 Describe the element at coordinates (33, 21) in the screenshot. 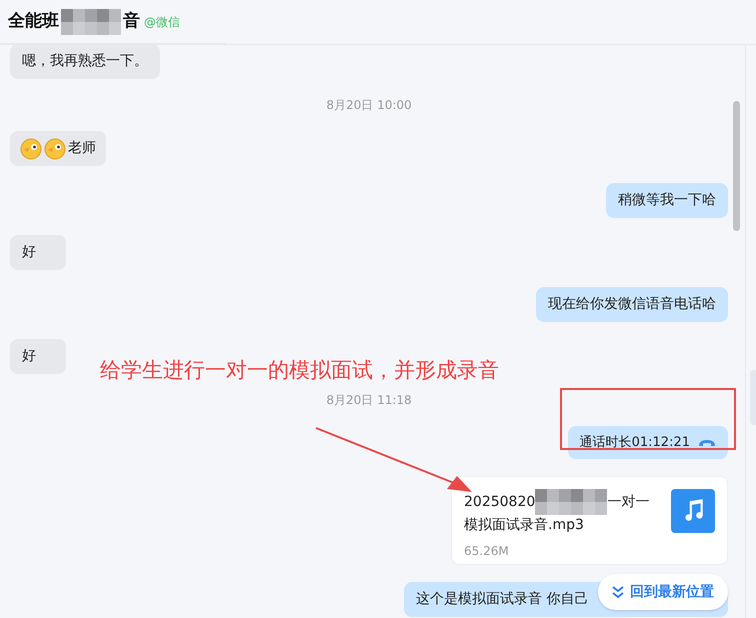

I see `chat-title: 全能班` at that location.